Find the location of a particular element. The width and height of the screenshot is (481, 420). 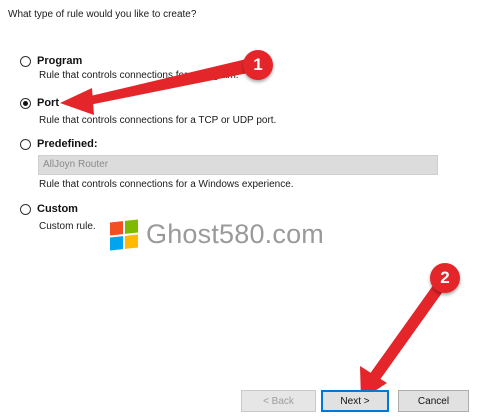

back-button: < Back is located at coordinates (278, 401).